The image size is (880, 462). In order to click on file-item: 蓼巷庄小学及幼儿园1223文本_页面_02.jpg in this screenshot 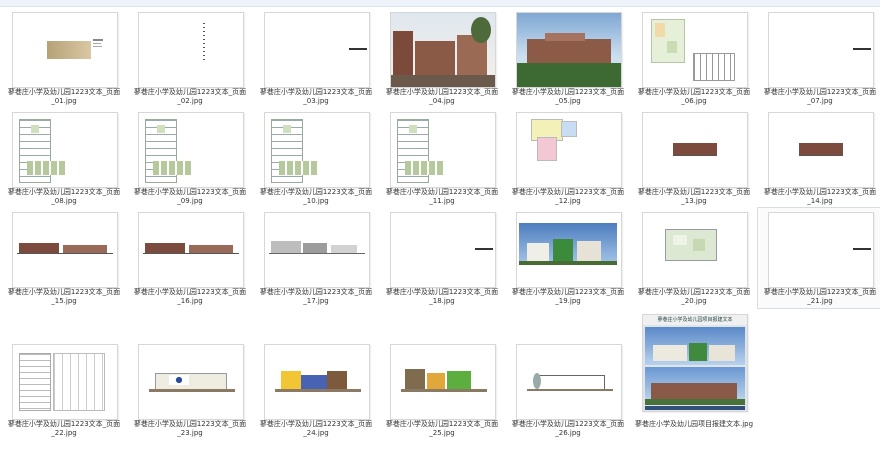, I will do `click(189, 58)`.